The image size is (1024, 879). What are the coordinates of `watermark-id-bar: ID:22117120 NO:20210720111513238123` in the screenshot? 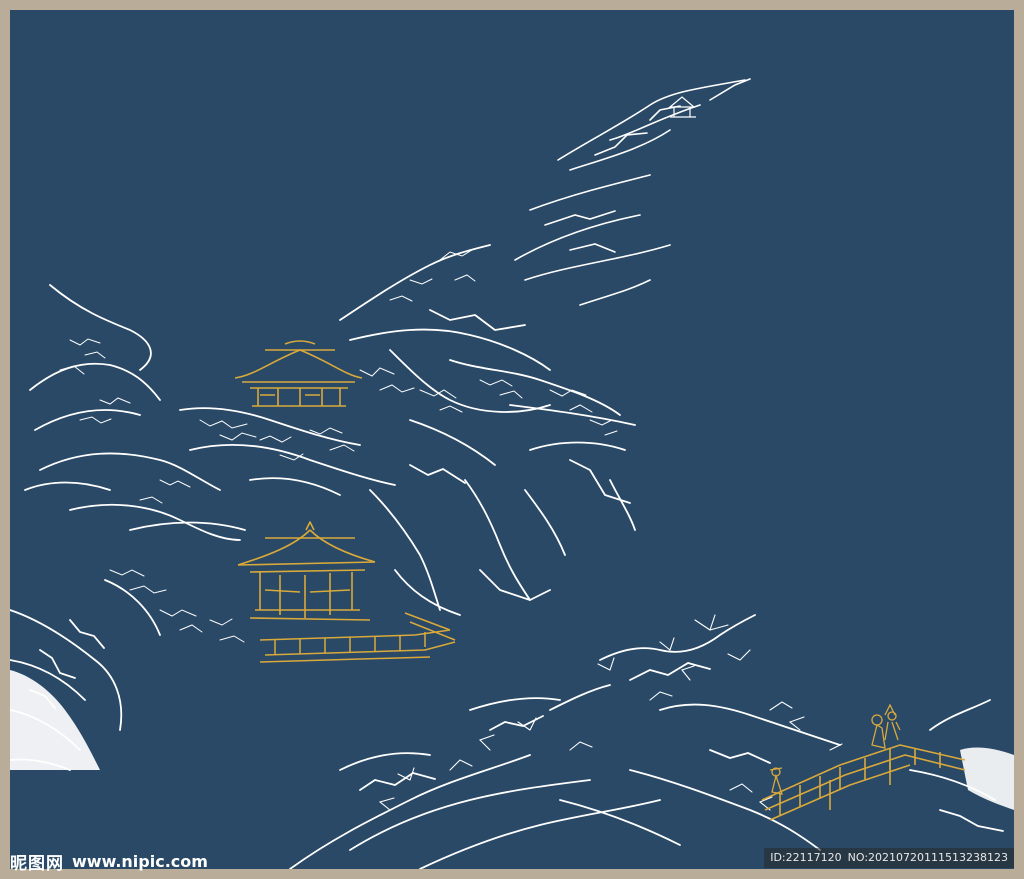 It's located at (889, 858).